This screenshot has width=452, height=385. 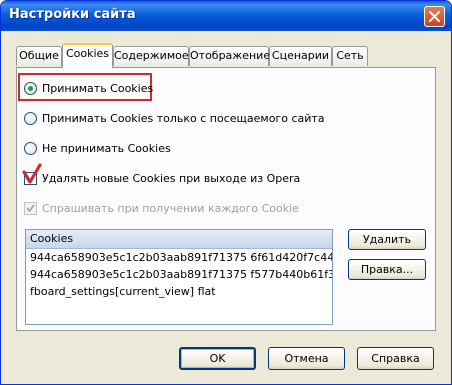 What do you see at coordinates (179, 291) in the screenshot?
I see `cookie-row: fboard_settings[current_view] flat` at bounding box center [179, 291].